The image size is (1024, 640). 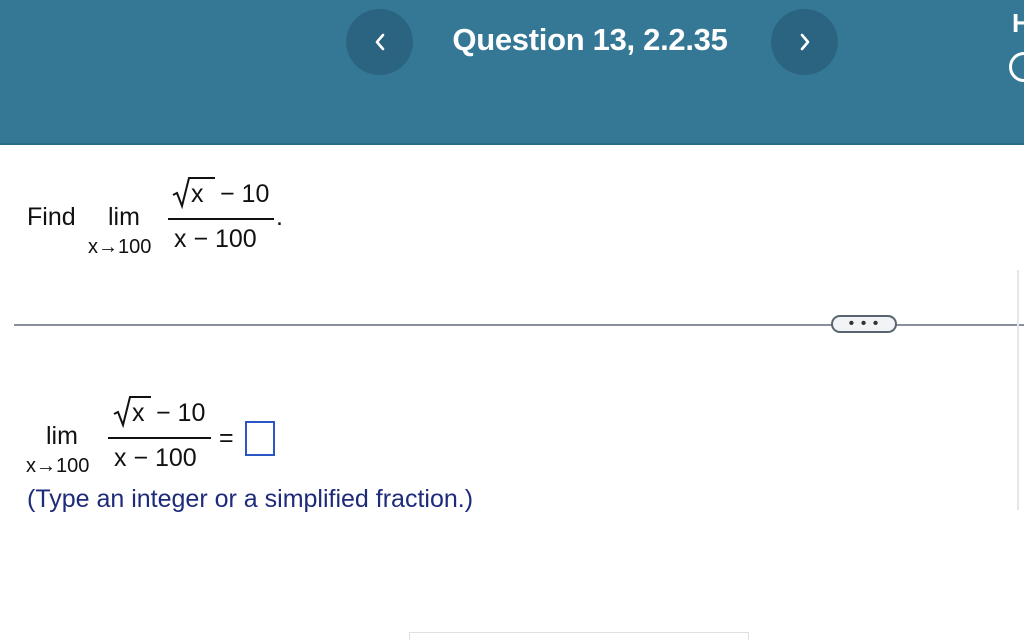 What do you see at coordinates (51, 217) in the screenshot?
I see `find-label: Find` at bounding box center [51, 217].